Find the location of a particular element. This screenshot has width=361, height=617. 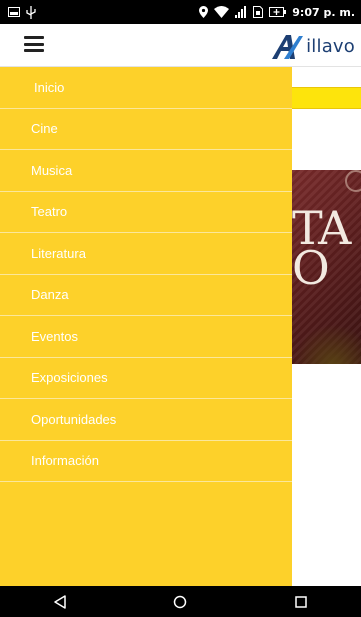

menu-item-label: Literatura is located at coordinates (58, 253).